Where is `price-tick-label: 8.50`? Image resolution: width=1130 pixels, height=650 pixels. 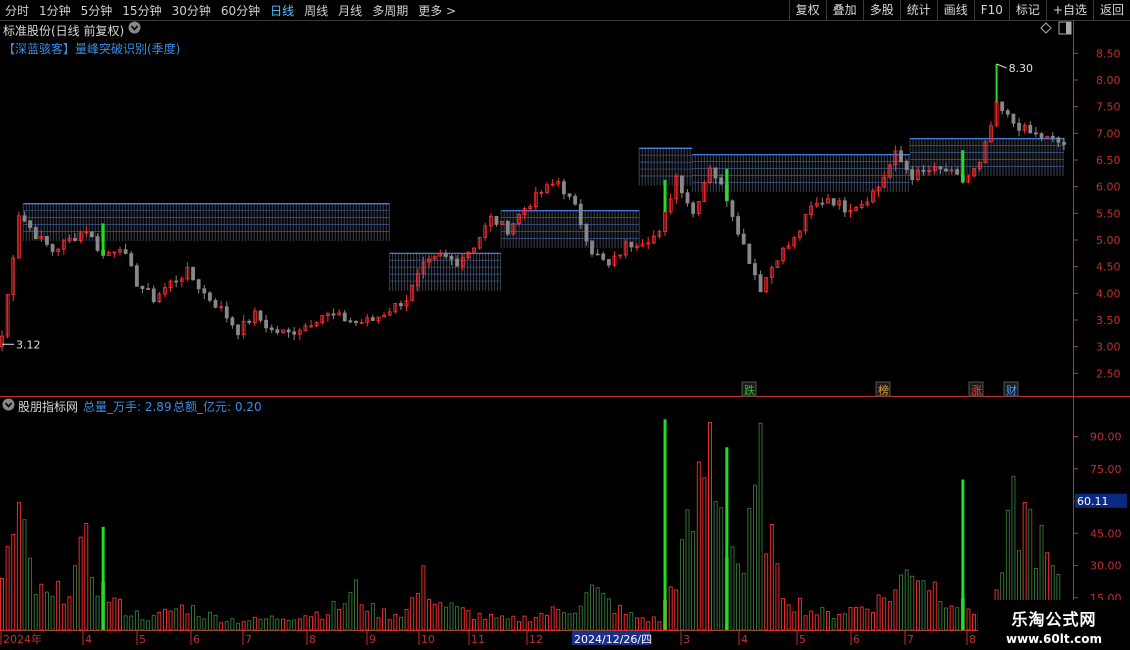 price-tick-label: 8.50 is located at coordinates (1108, 53).